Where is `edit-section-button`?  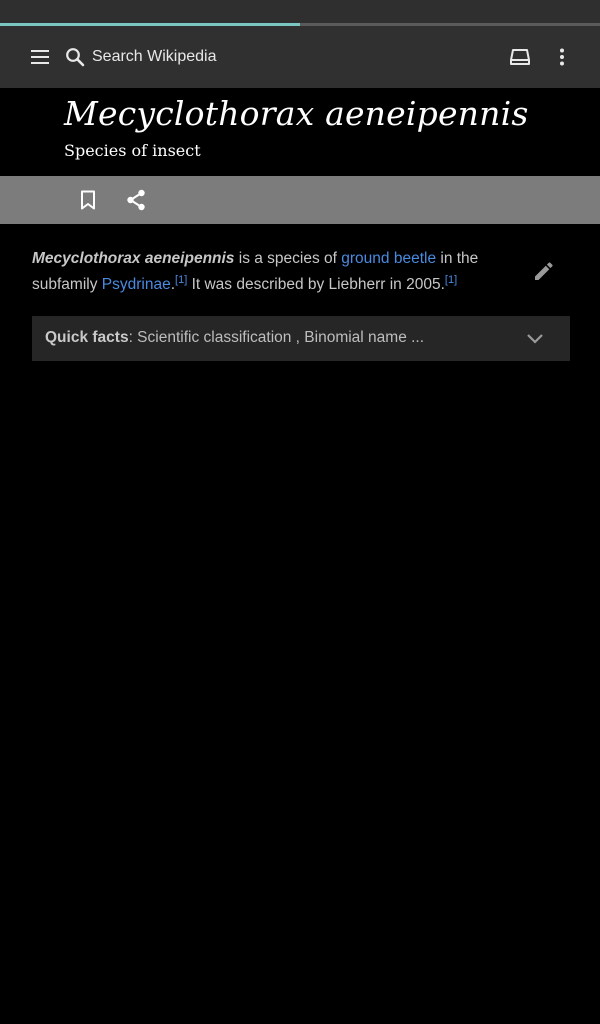
edit-section-button is located at coordinates (544, 271).